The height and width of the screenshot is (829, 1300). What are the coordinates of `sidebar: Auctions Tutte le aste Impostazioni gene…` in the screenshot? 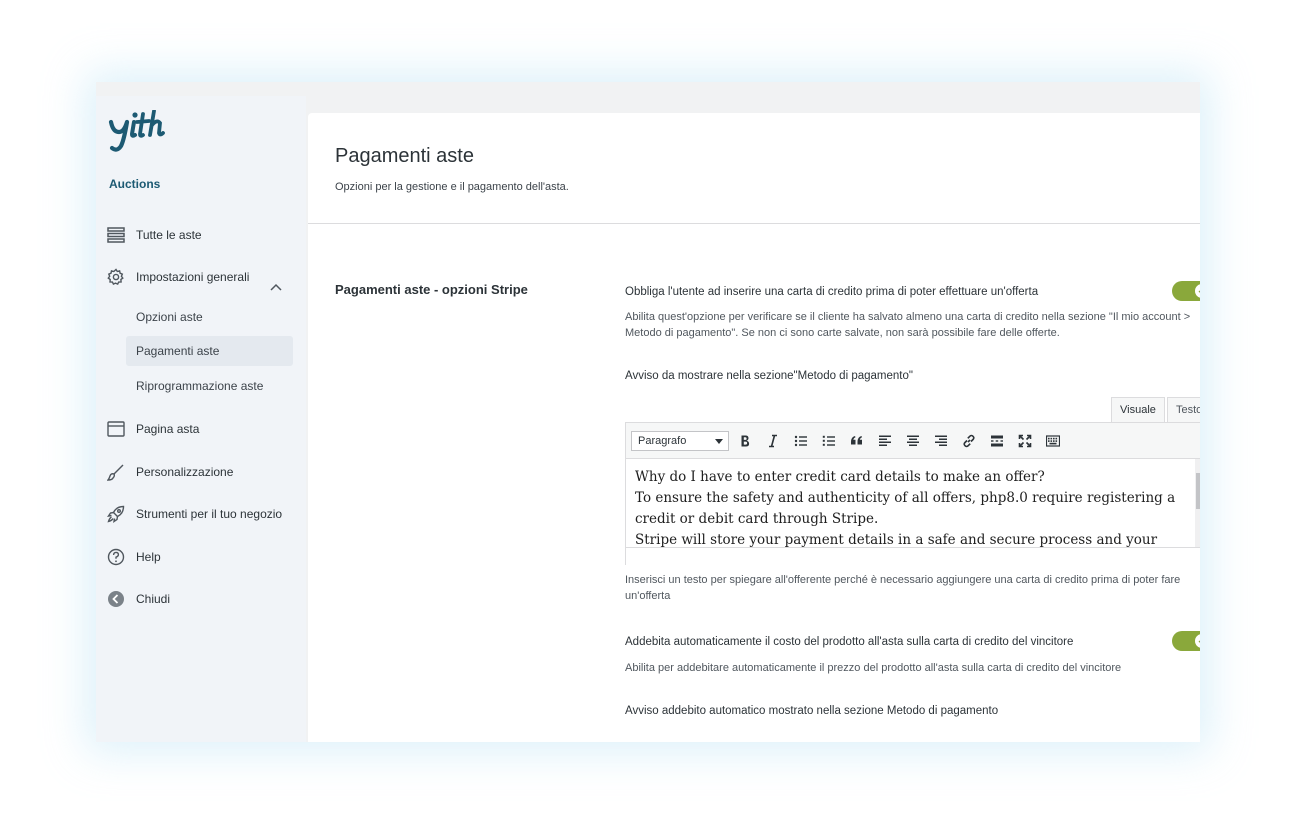 It's located at (201, 419).